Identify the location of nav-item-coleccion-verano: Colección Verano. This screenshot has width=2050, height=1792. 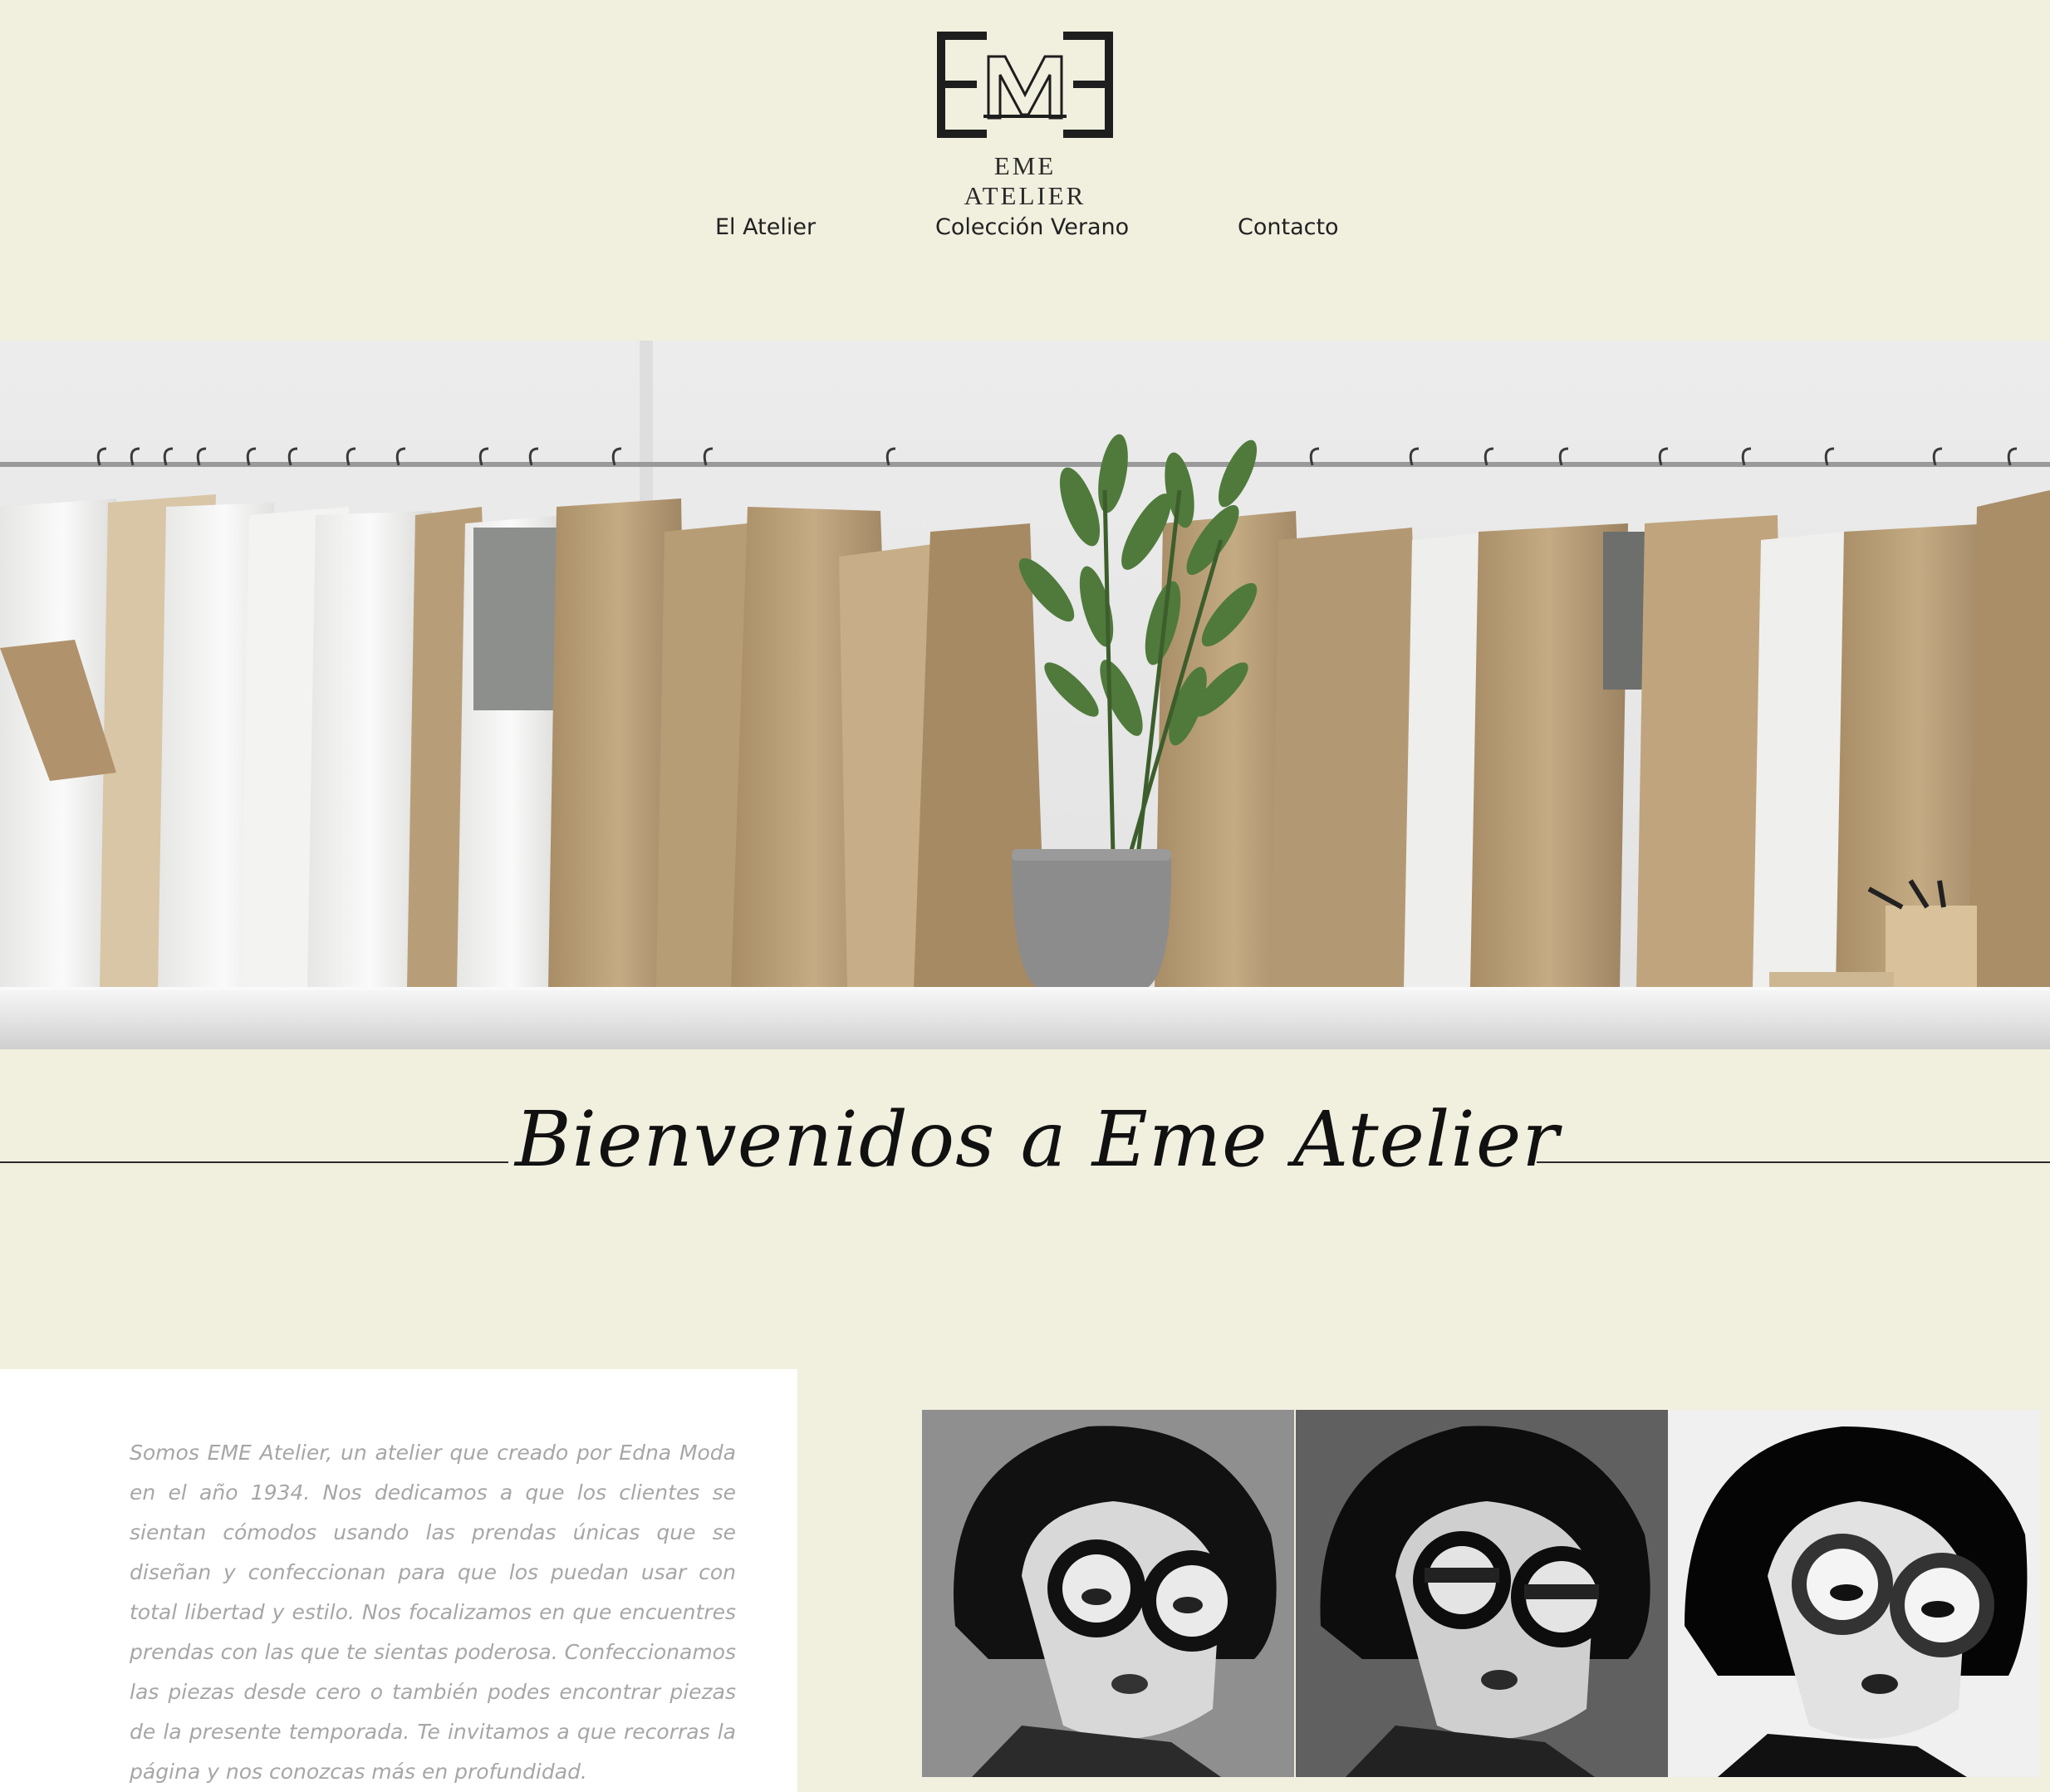
(1032, 227).